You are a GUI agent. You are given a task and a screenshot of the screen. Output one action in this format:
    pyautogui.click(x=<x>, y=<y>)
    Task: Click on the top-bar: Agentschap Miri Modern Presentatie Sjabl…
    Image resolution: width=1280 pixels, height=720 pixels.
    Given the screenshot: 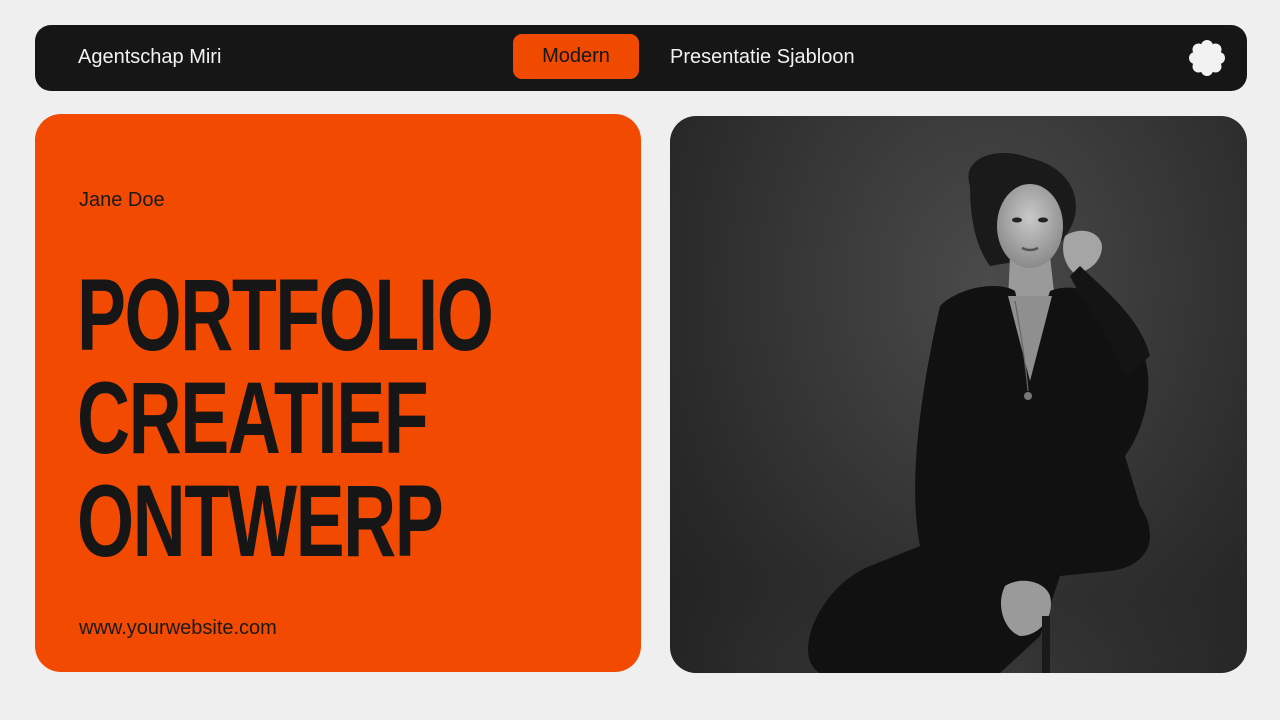 What is the action you would take?
    pyautogui.click(x=641, y=58)
    